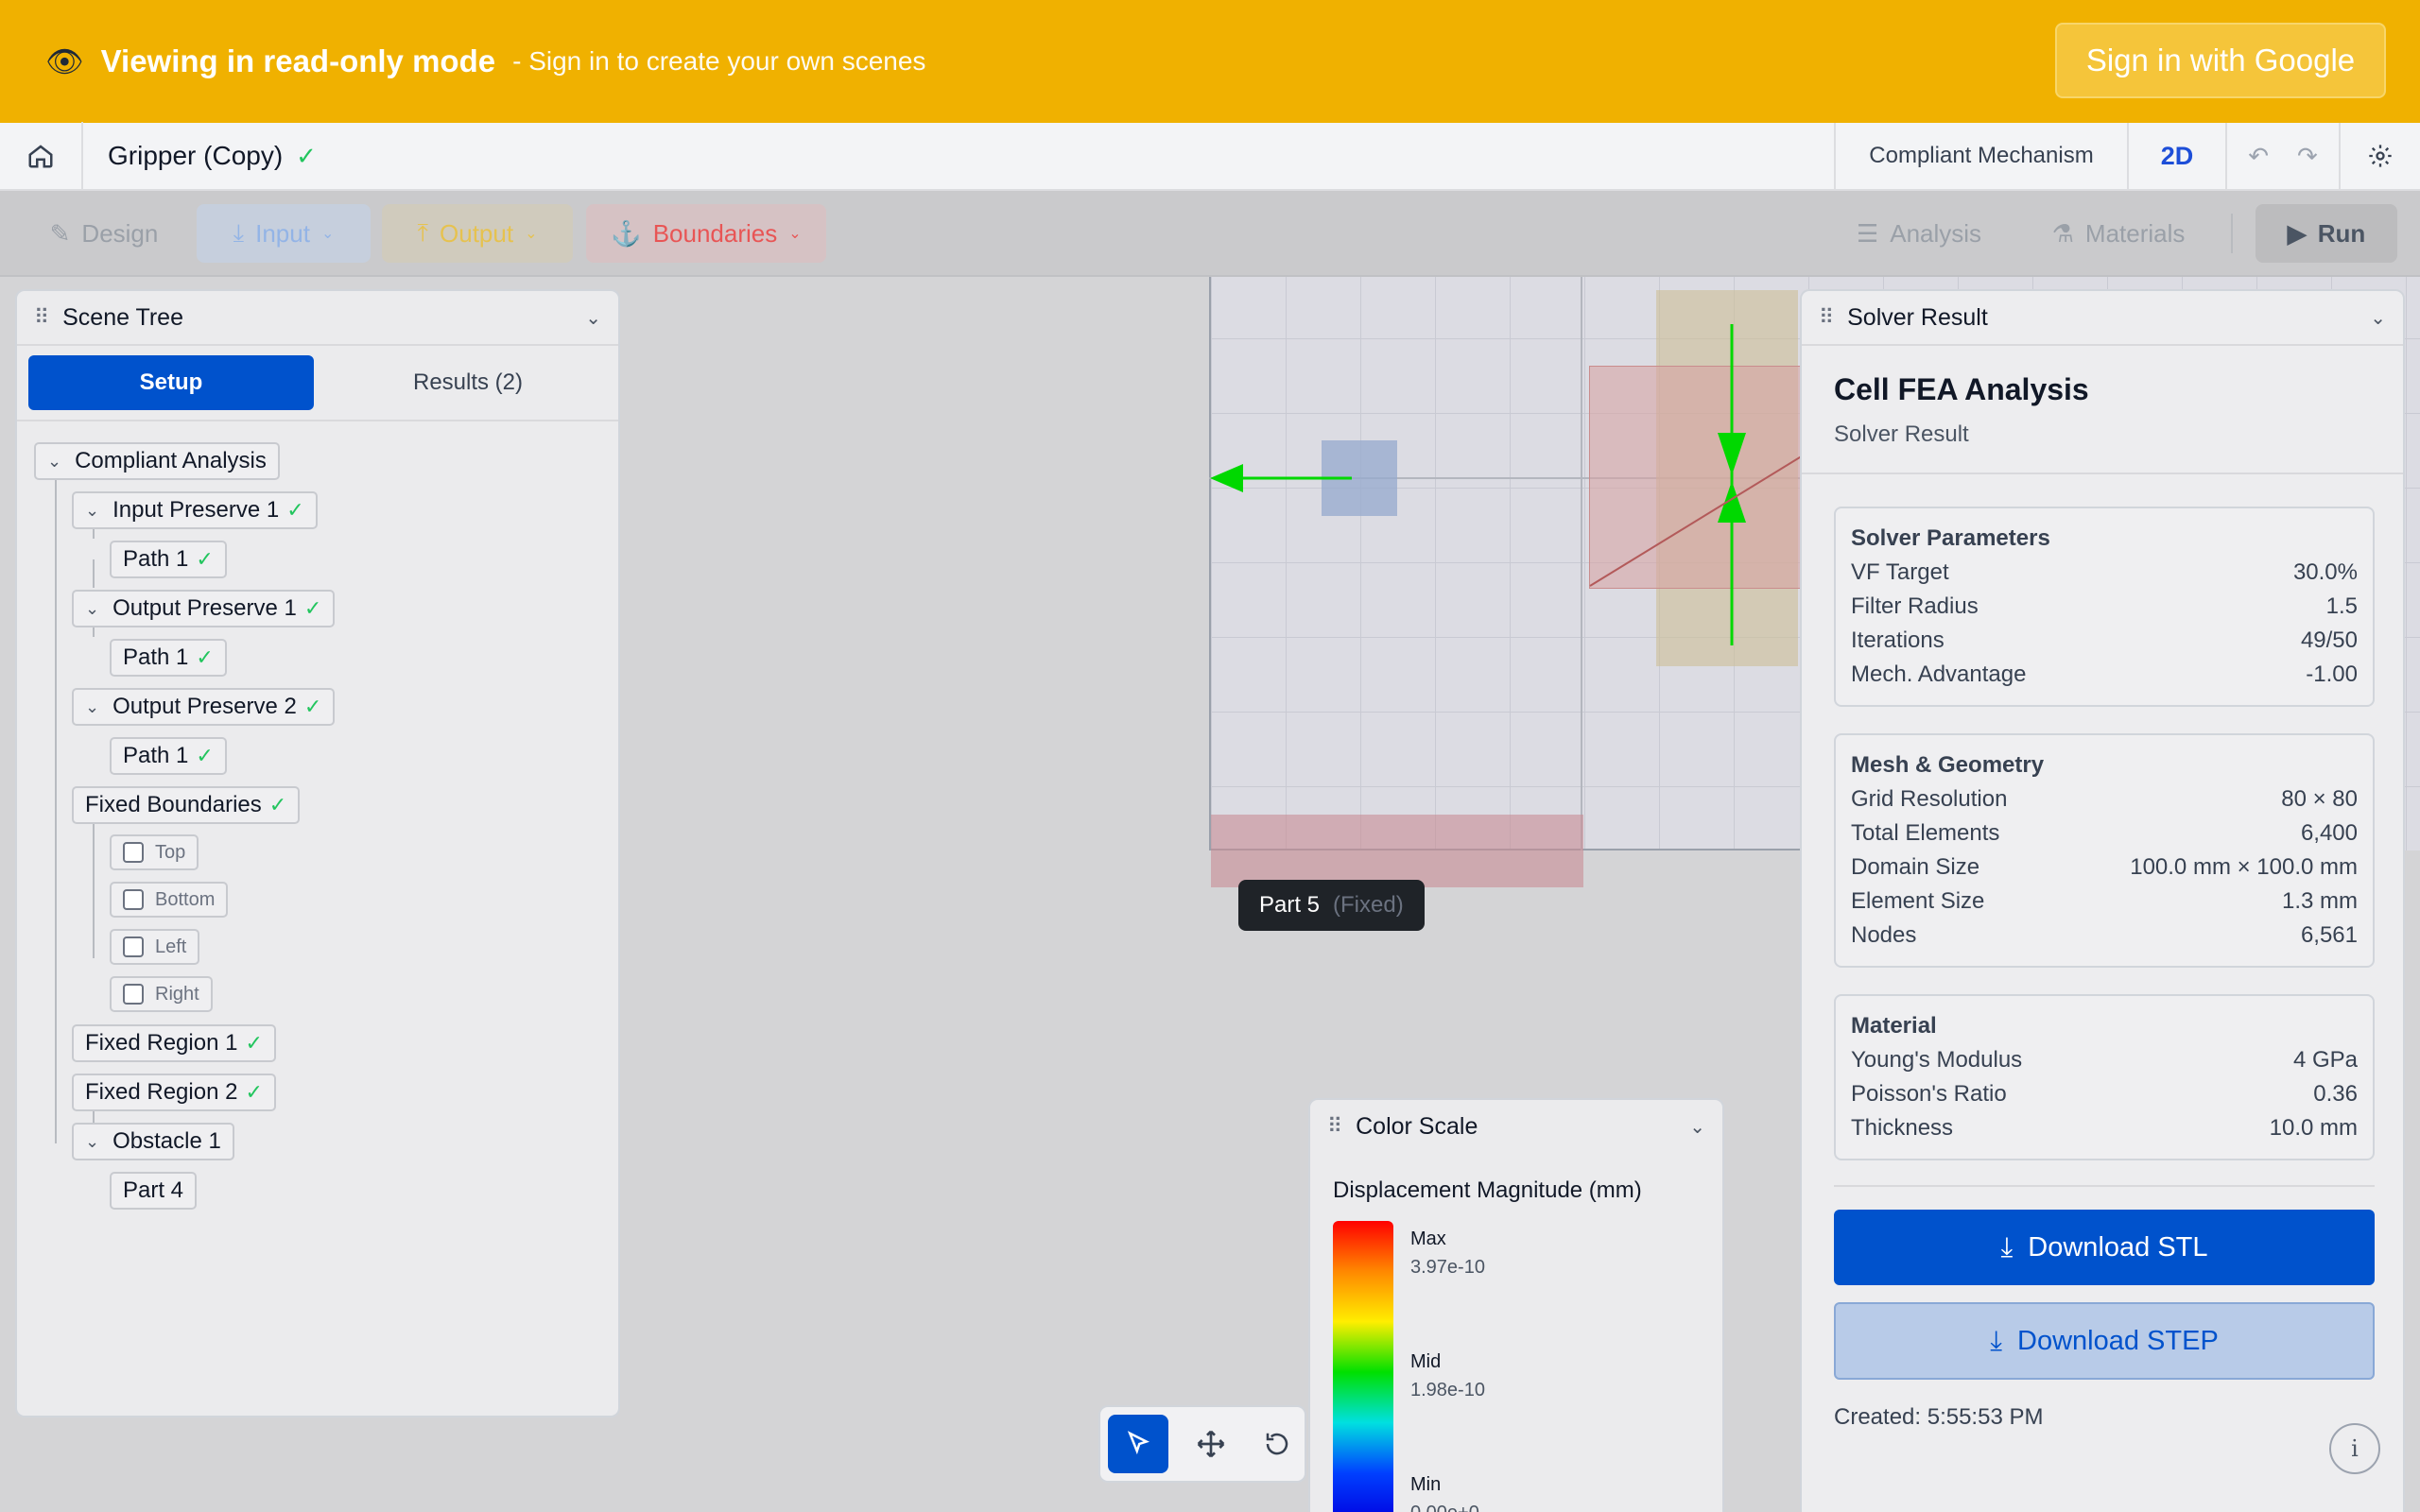  I want to click on tab-results: Results (2), so click(468, 382).